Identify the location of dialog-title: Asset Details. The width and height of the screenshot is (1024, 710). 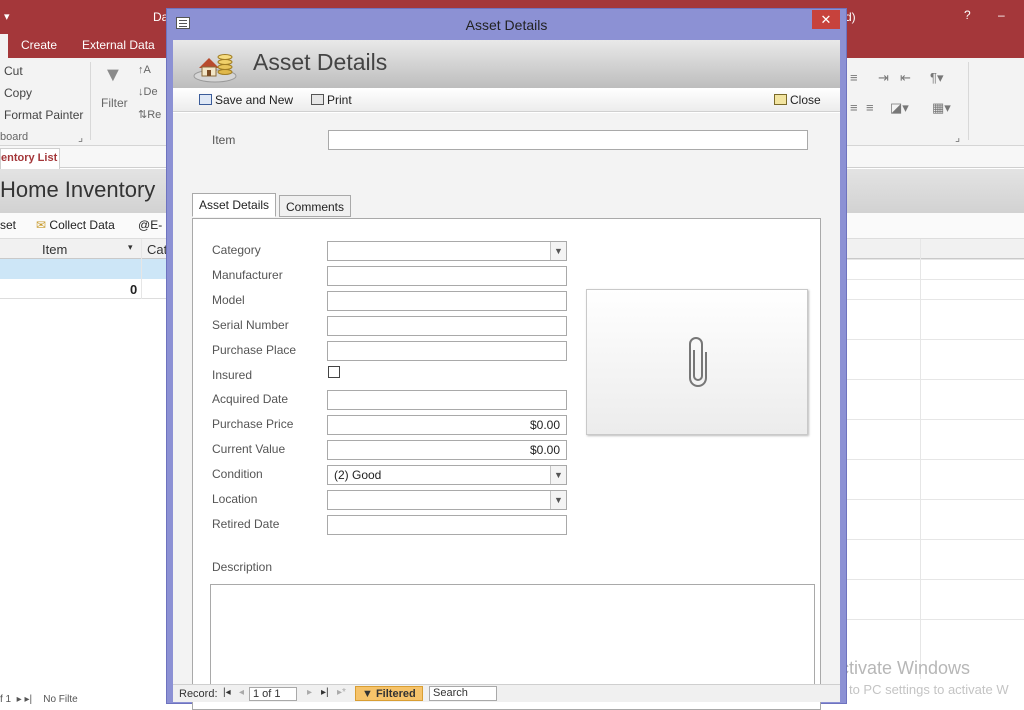
(506, 25).